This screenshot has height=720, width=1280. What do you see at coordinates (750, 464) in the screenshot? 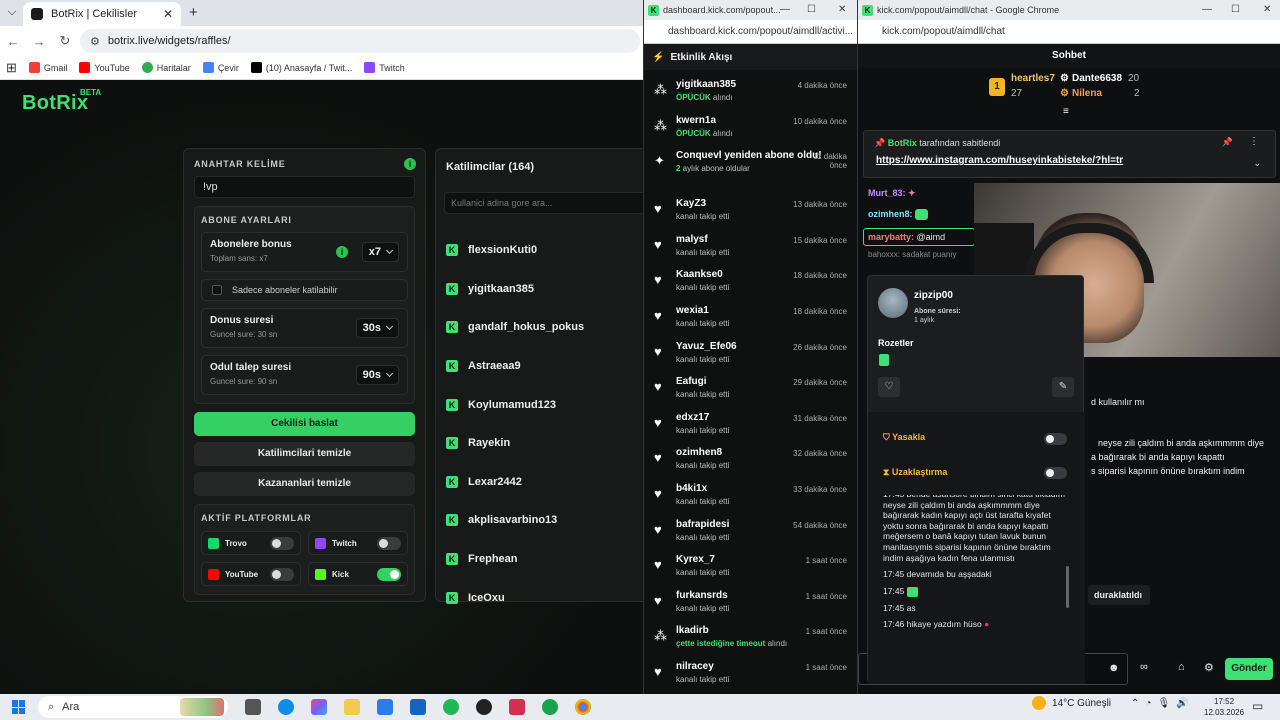
I see `activity-item: ♥ ozimhen8 kanalı takip etti 32 dakika önce` at bounding box center [750, 464].